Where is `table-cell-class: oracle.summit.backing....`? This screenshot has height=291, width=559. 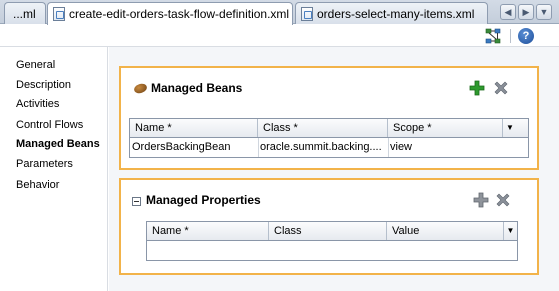 table-cell-class: oracle.summit.backing.... is located at coordinates (322, 147).